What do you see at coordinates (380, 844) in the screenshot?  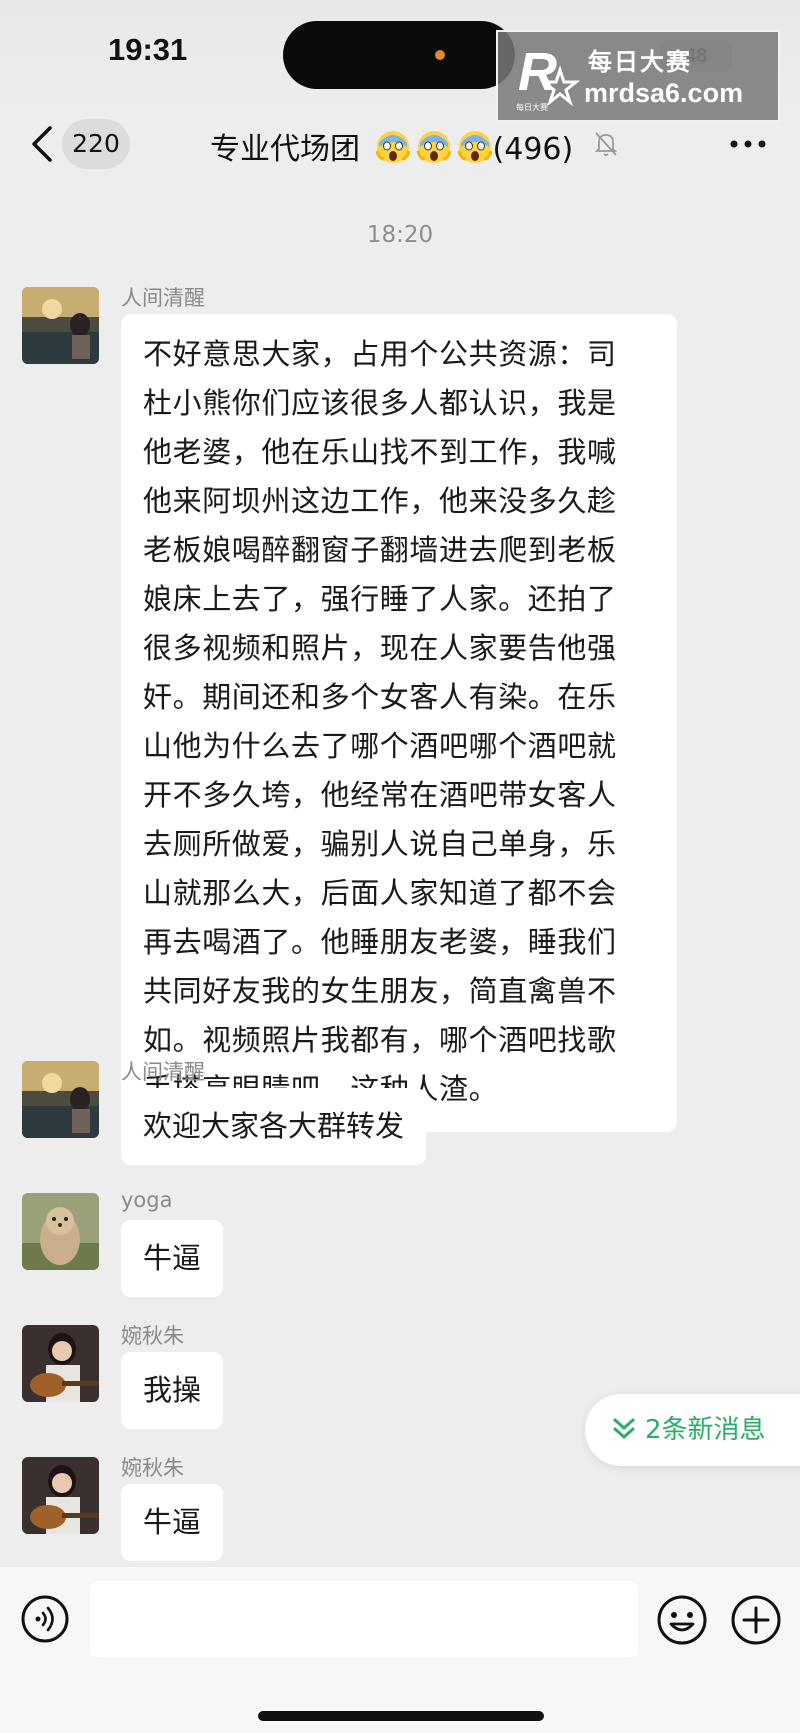 I see `message-line: 去厕所做爱，骗别人说自己单身，乐` at bounding box center [380, 844].